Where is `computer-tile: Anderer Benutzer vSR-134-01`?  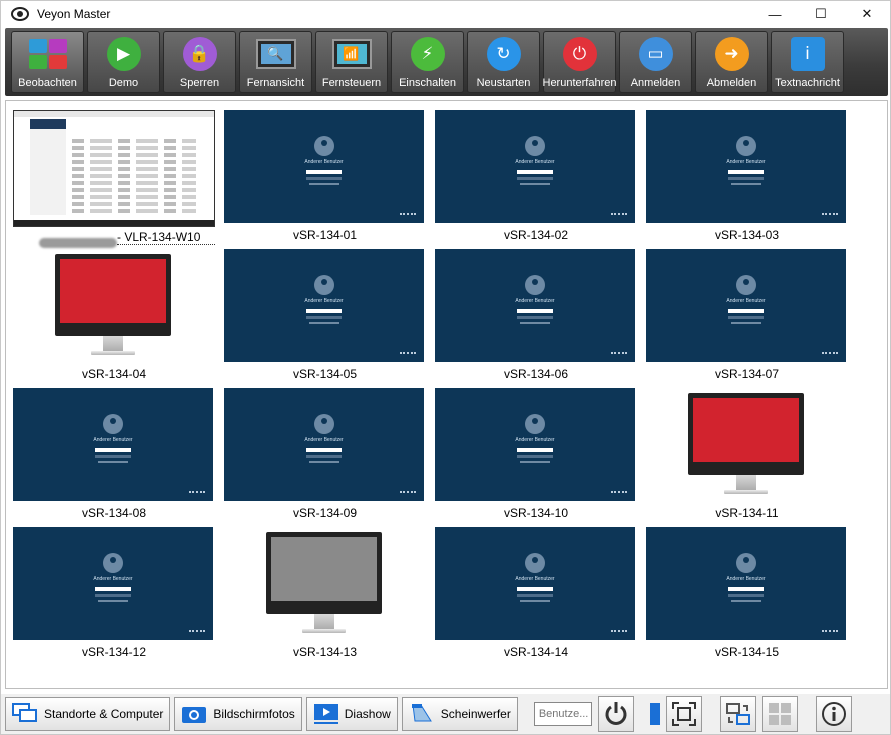
computer-tile: Anderer Benutzer vSR-134-01 is located at coordinates (325, 178).